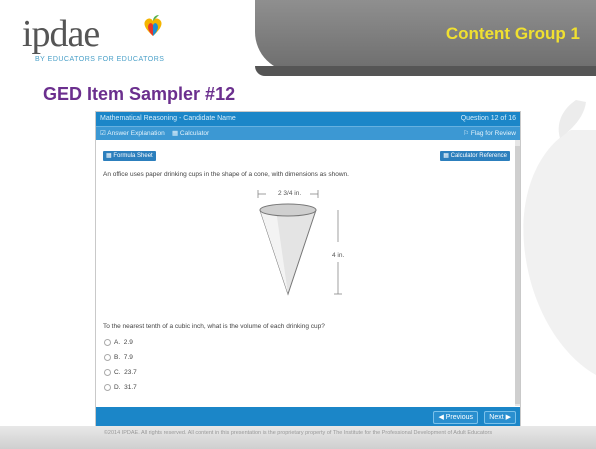 The width and height of the screenshot is (596, 449). I want to click on next-label: Next, so click(496, 417).